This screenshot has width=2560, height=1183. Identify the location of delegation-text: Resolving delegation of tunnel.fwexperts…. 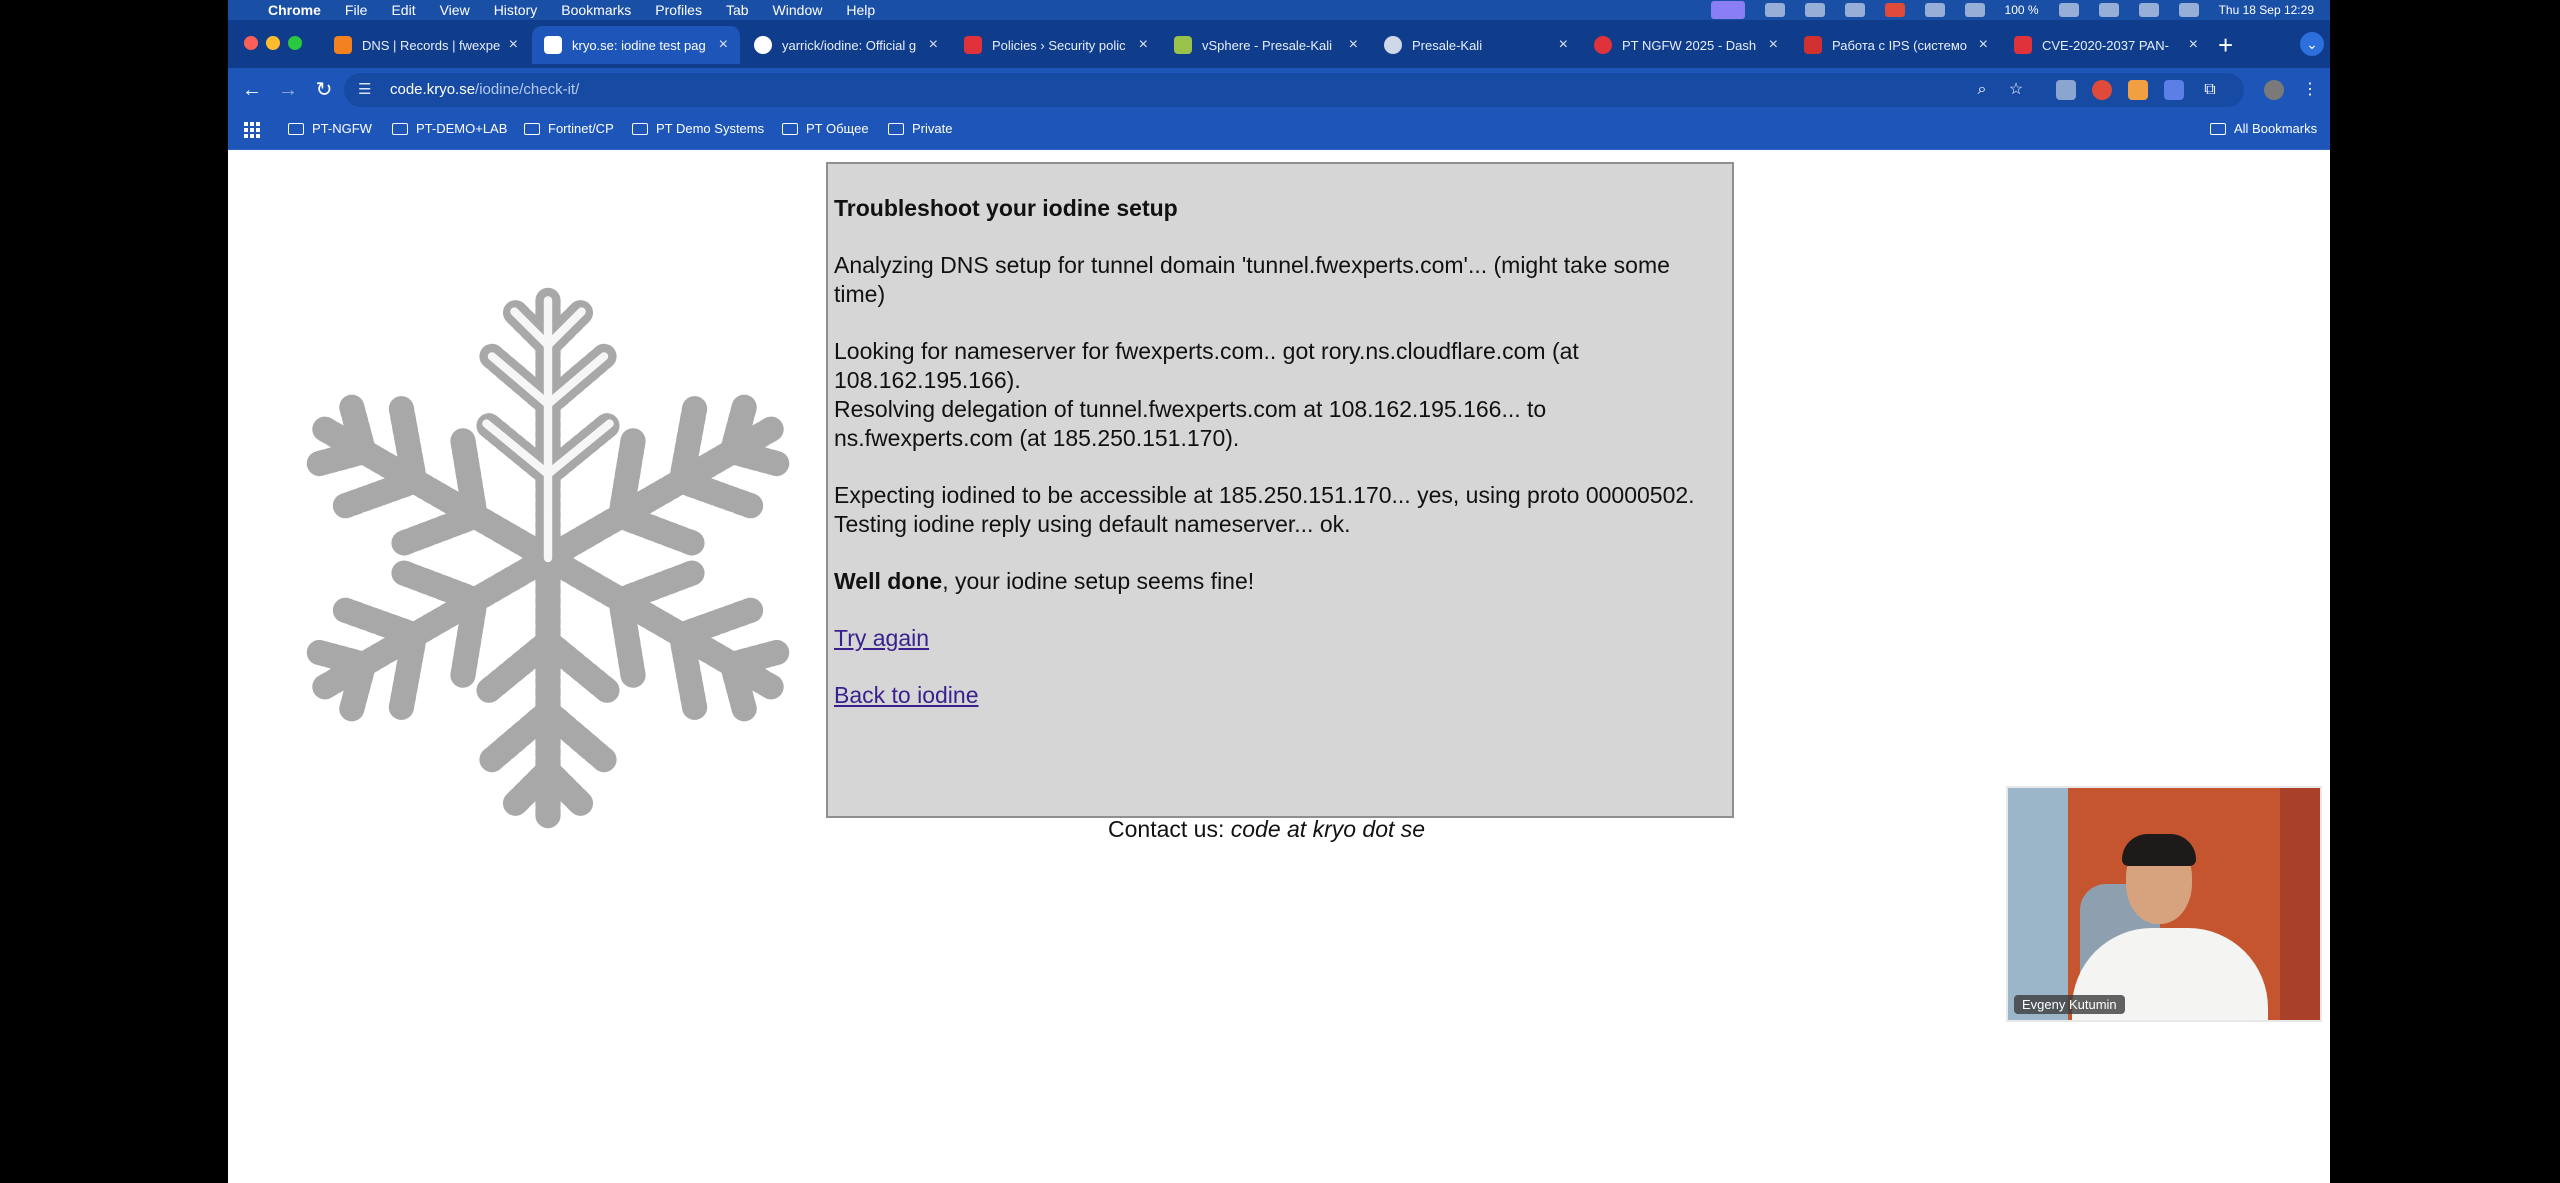
(1190, 423).